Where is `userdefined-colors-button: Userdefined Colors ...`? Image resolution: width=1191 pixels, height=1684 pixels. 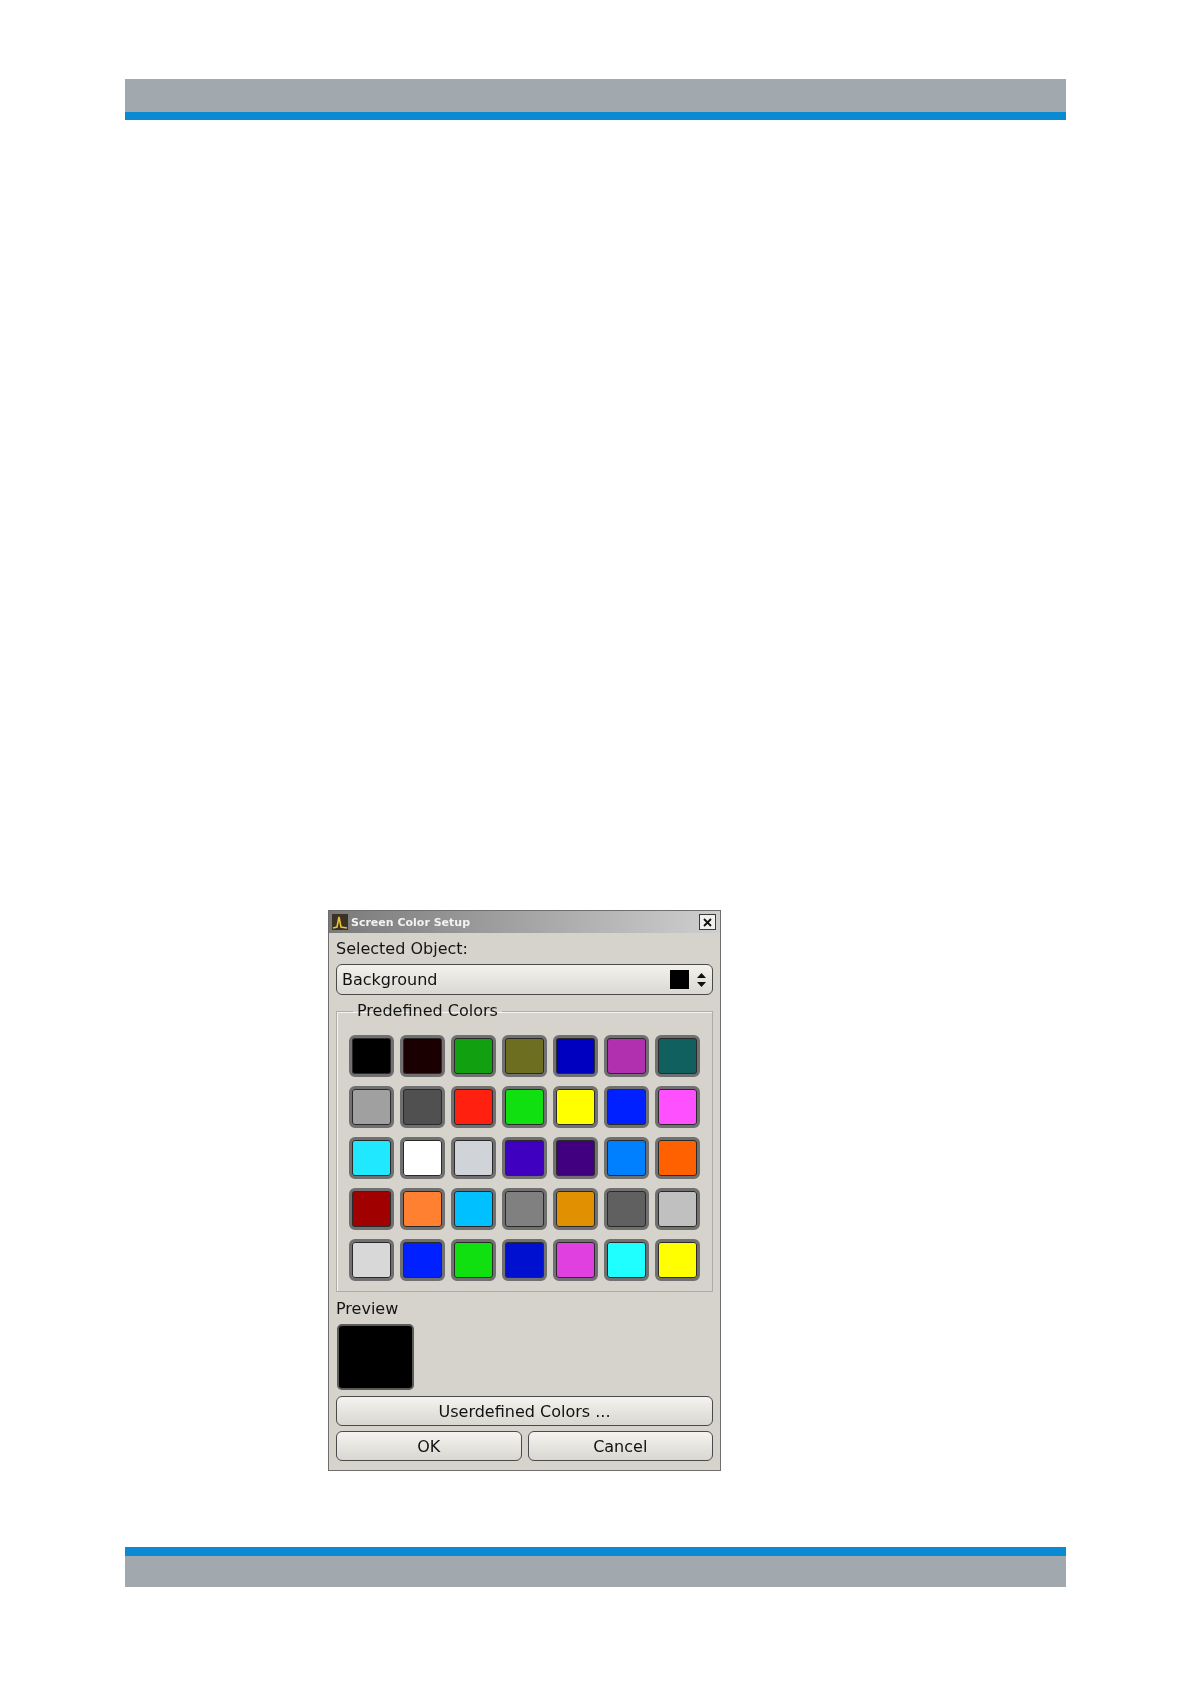
userdefined-colors-button: Userdefined Colors ... is located at coordinates (524, 1411).